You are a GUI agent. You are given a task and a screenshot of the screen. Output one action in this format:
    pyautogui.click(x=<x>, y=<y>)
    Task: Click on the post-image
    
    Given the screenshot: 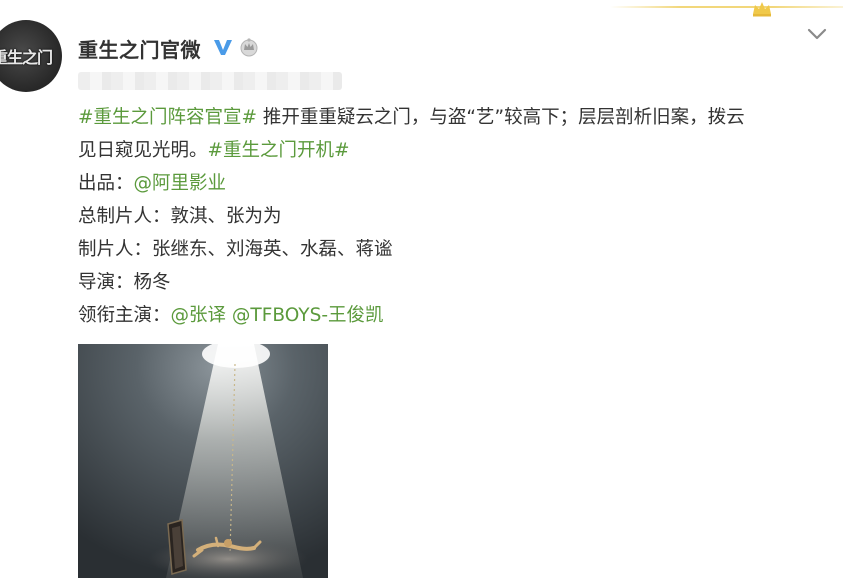 What is the action you would take?
    pyautogui.click(x=203, y=461)
    